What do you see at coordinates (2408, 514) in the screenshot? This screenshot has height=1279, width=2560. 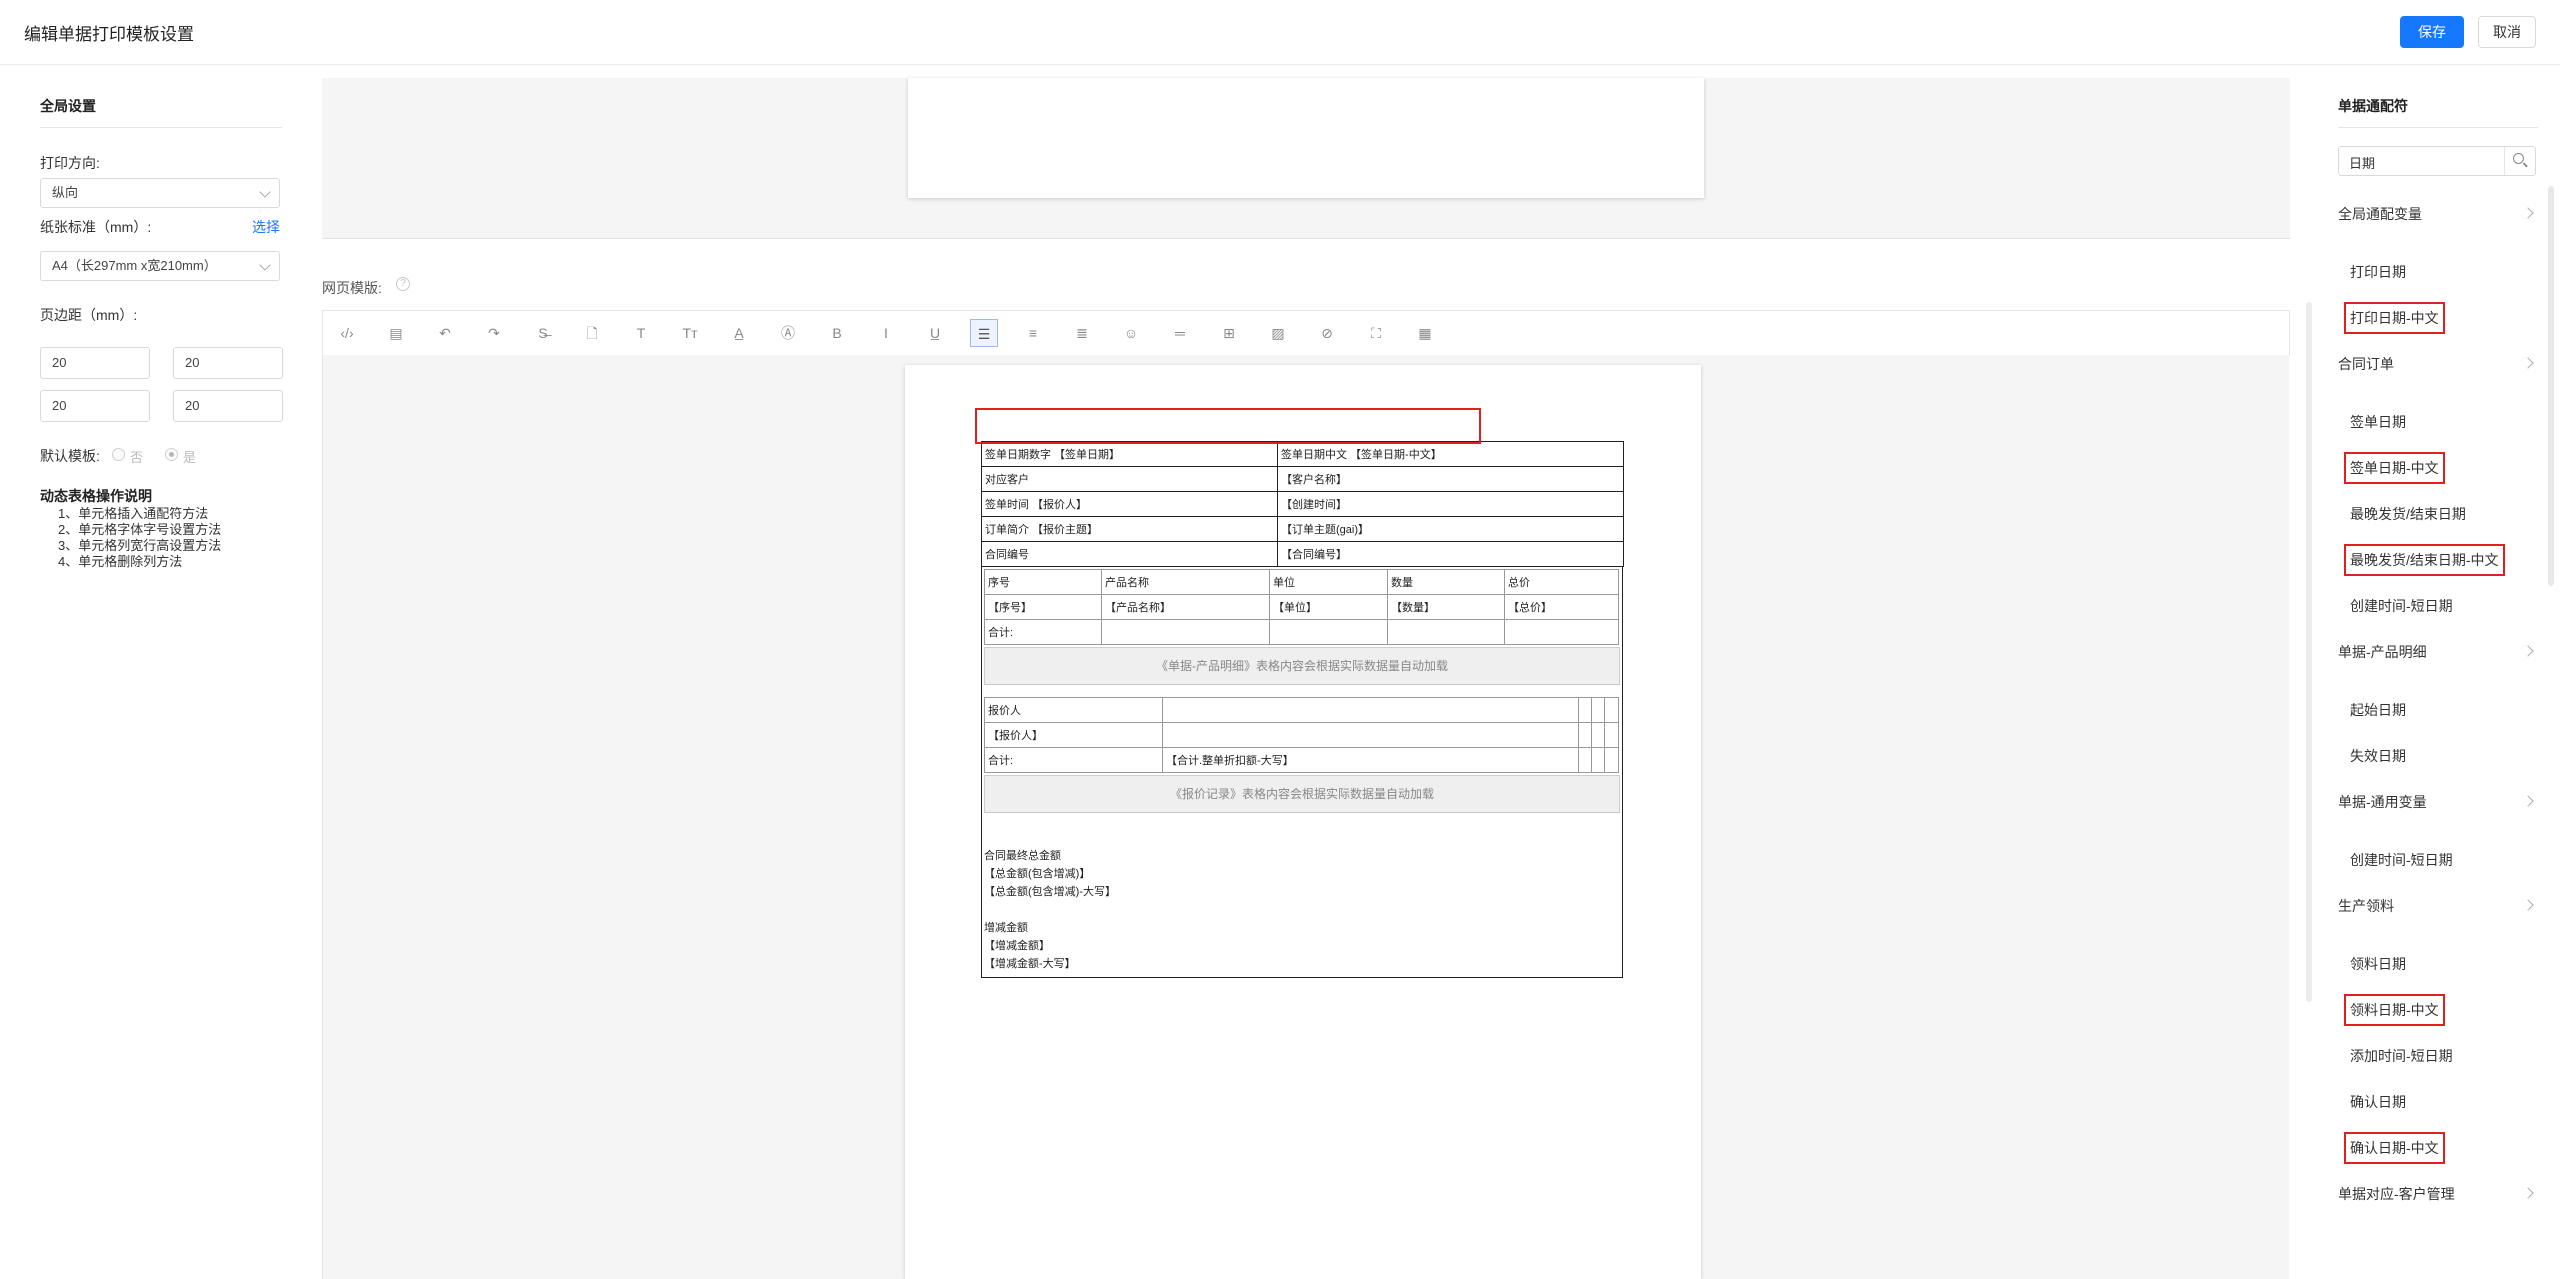 I see `wildcard-item: 最晚发货/结束日期` at bounding box center [2408, 514].